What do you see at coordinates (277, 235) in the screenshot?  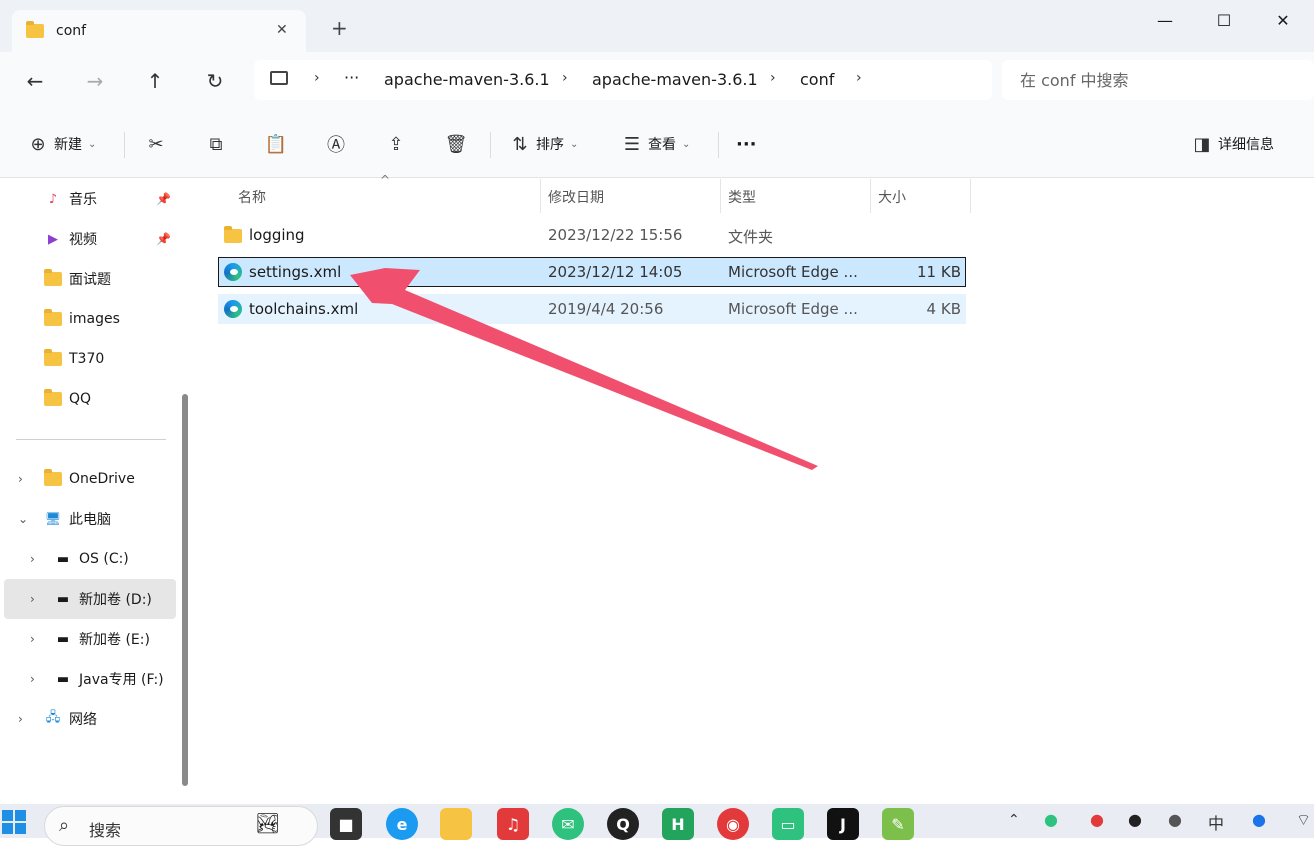 I see `file-name: logging` at bounding box center [277, 235].